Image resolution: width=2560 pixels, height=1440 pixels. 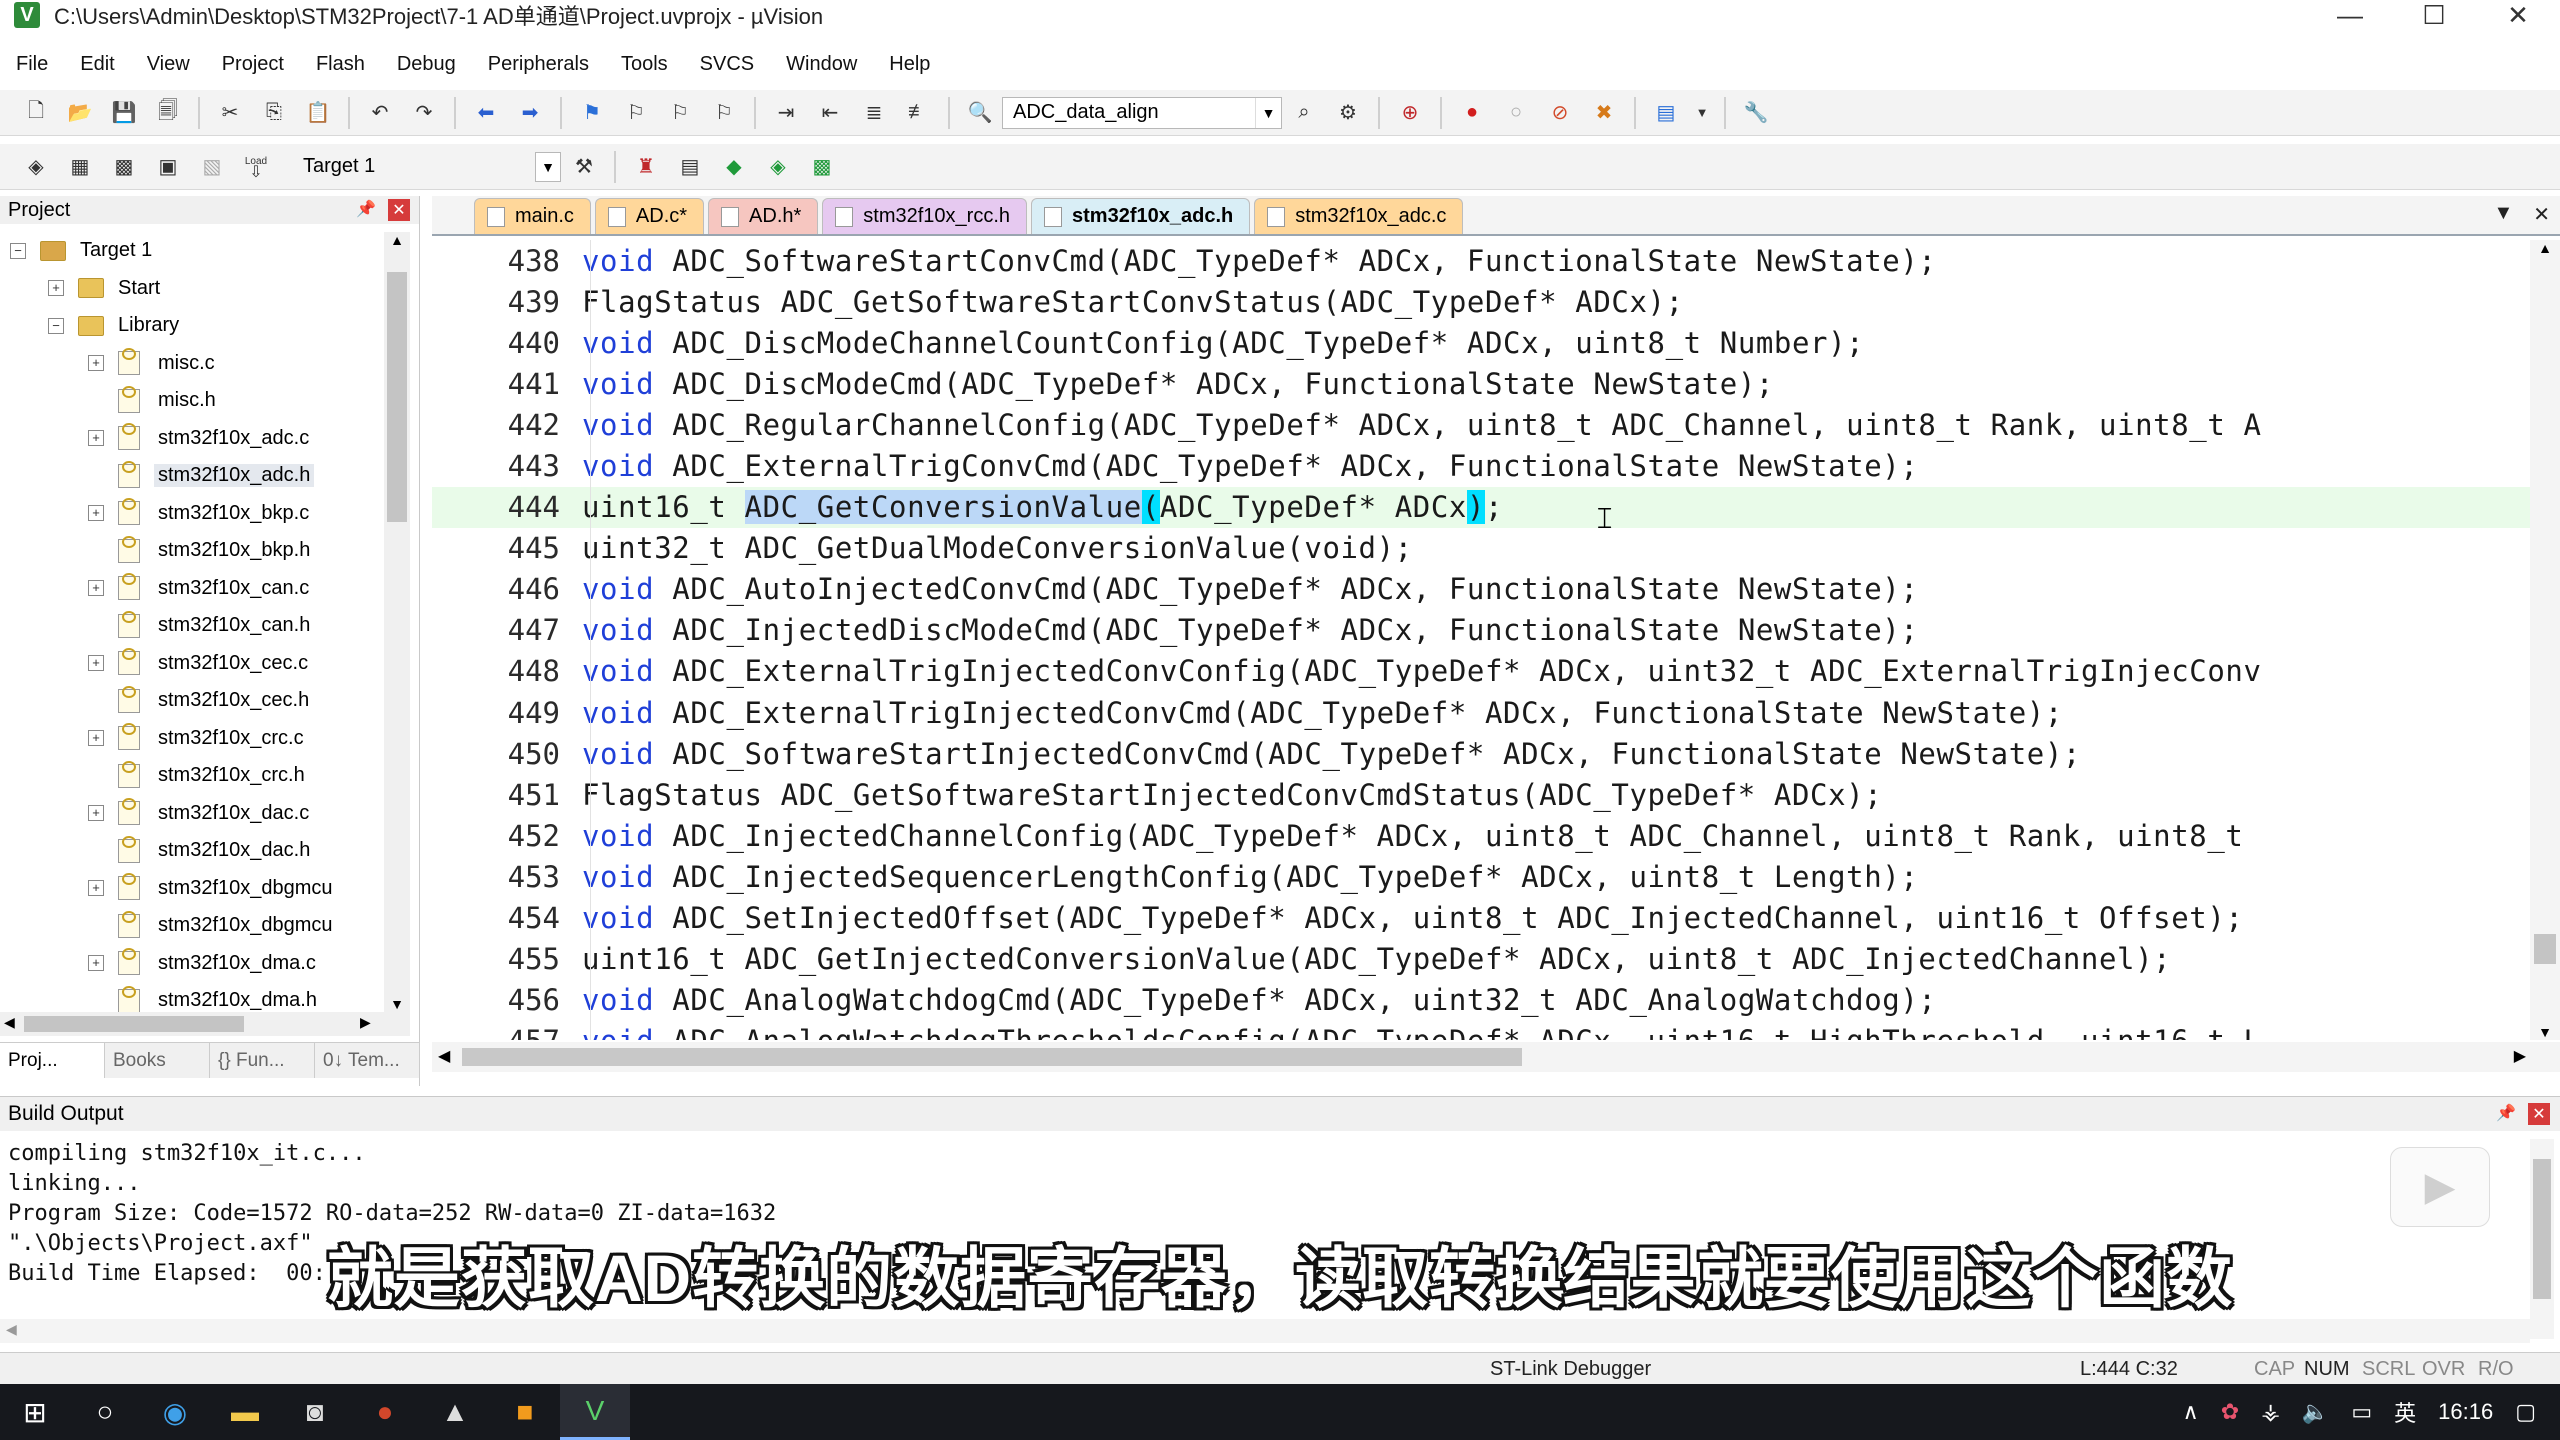 I want to click on tree-item: + Start, so click(x=200, y=289).